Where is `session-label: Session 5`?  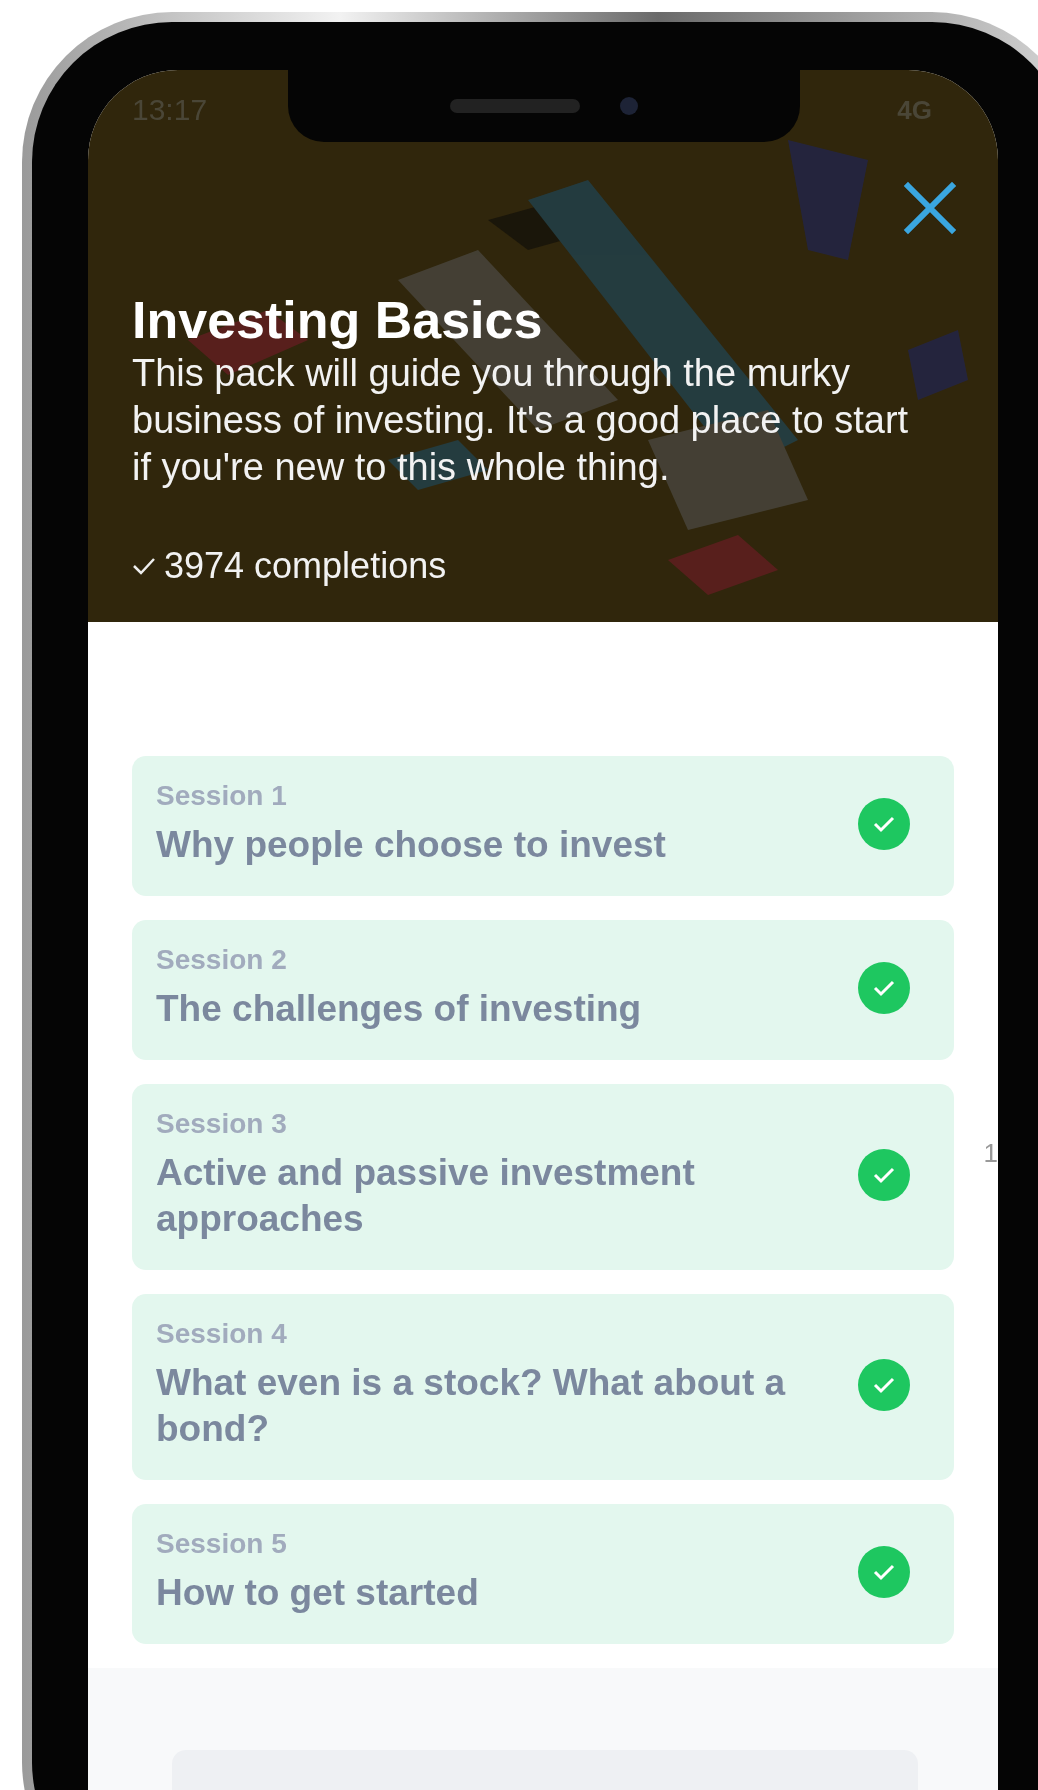 session-label: Session 5 is located at coordinates (222, 1544).